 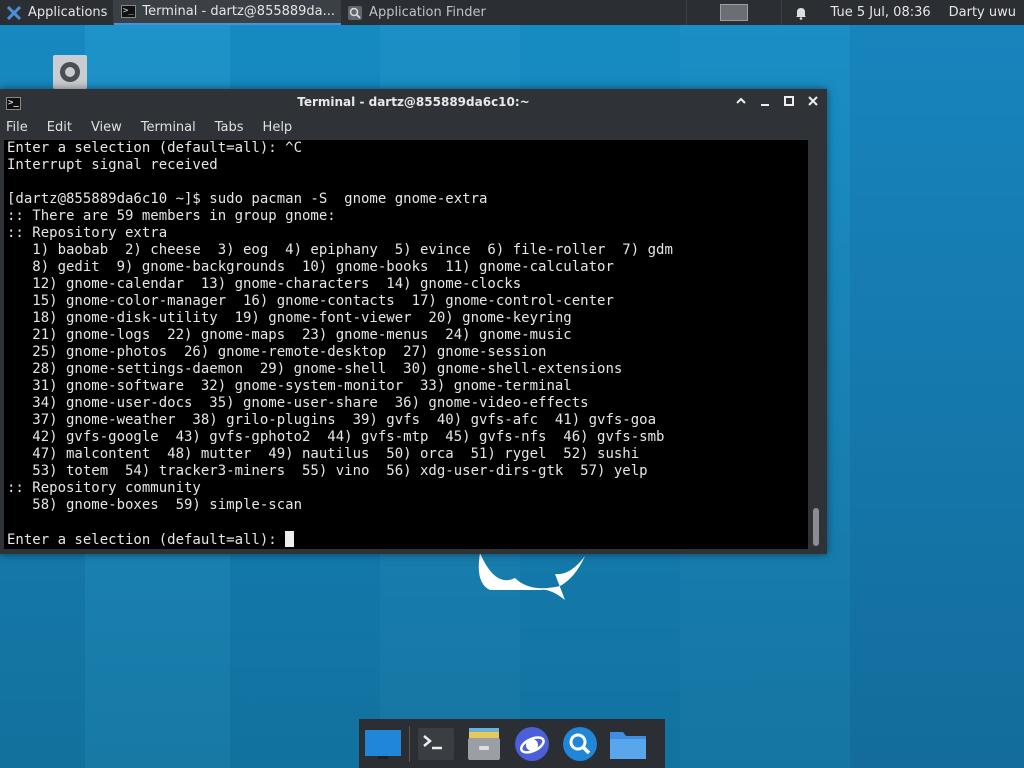 I want to click on menu-file: File, so click(x=17, y=127).